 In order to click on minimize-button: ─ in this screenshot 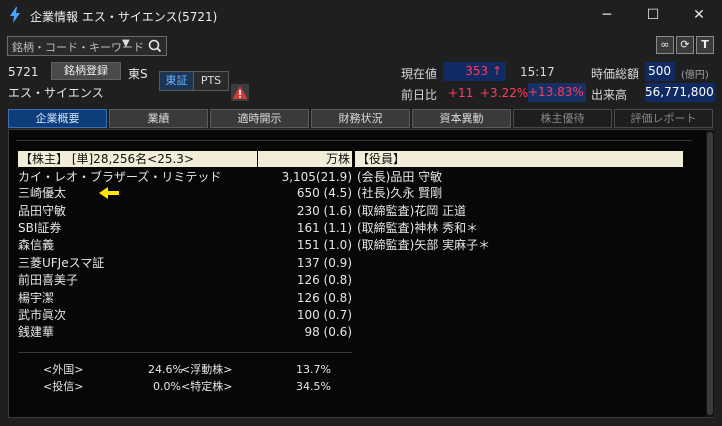, I will do `click(607, 15)`.